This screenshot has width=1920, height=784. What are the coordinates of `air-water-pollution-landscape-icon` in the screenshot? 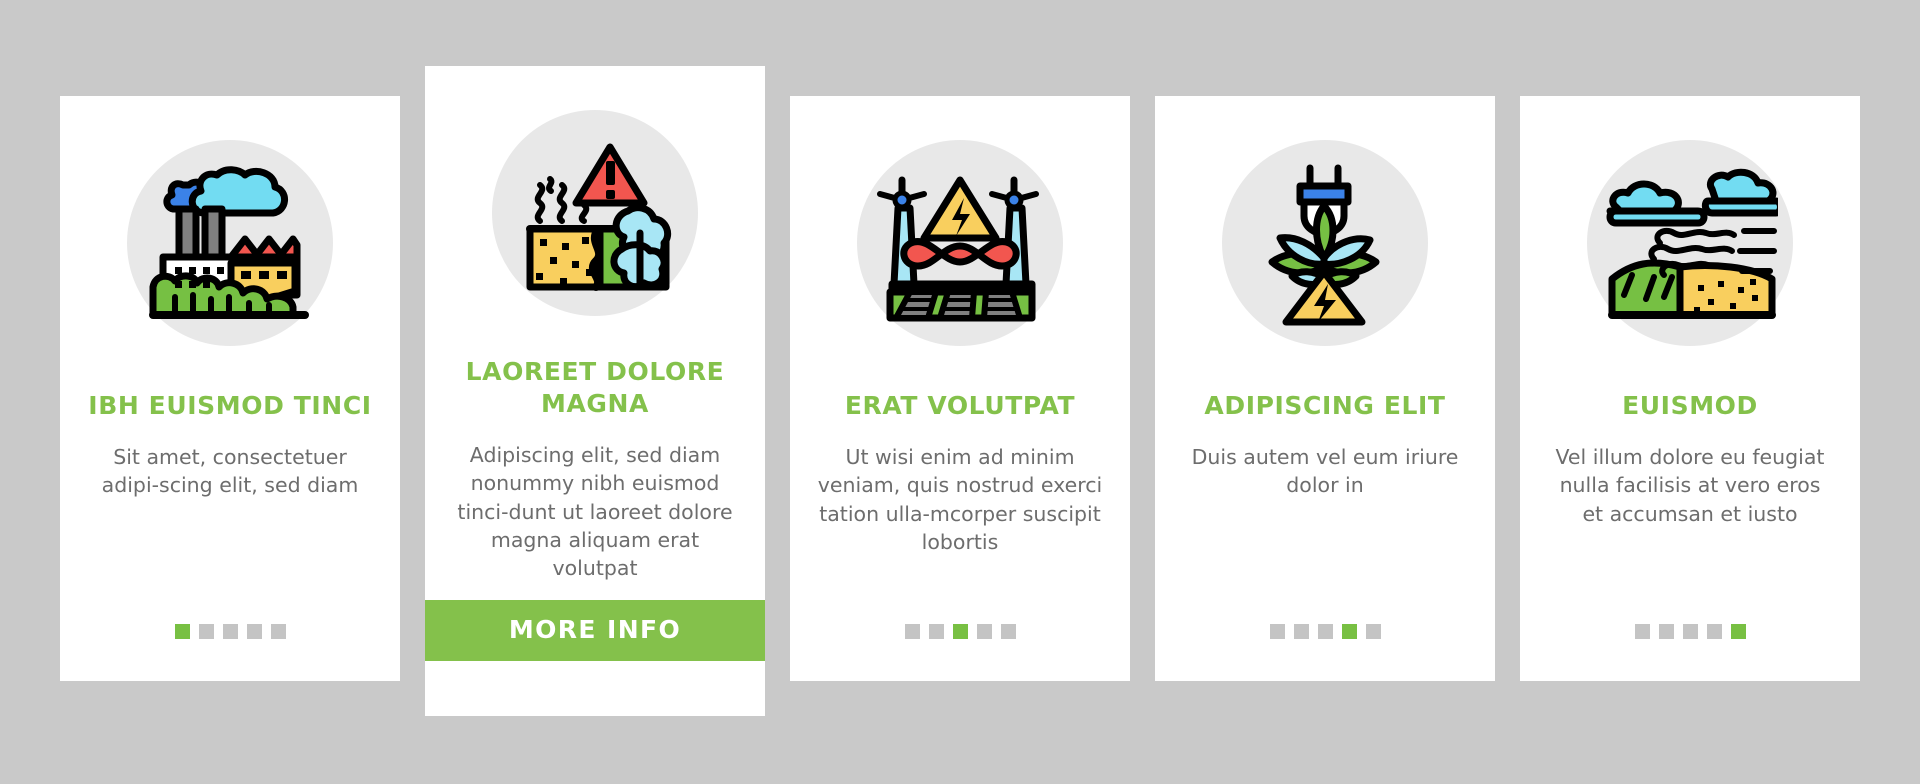 It's located at (1690, 243).